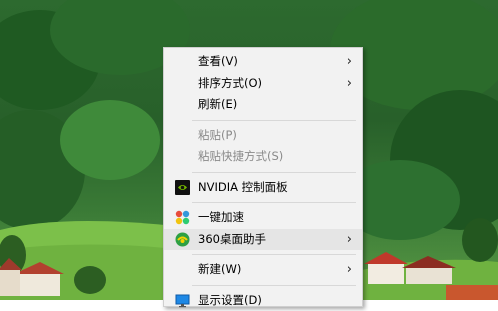 This screenshot has width=498, height=311. What do you see at coordinates (263, 218) in the screenshot?
I see `menu-item-one-key-speedup: 一键加速` at bounding box center [263, 218].